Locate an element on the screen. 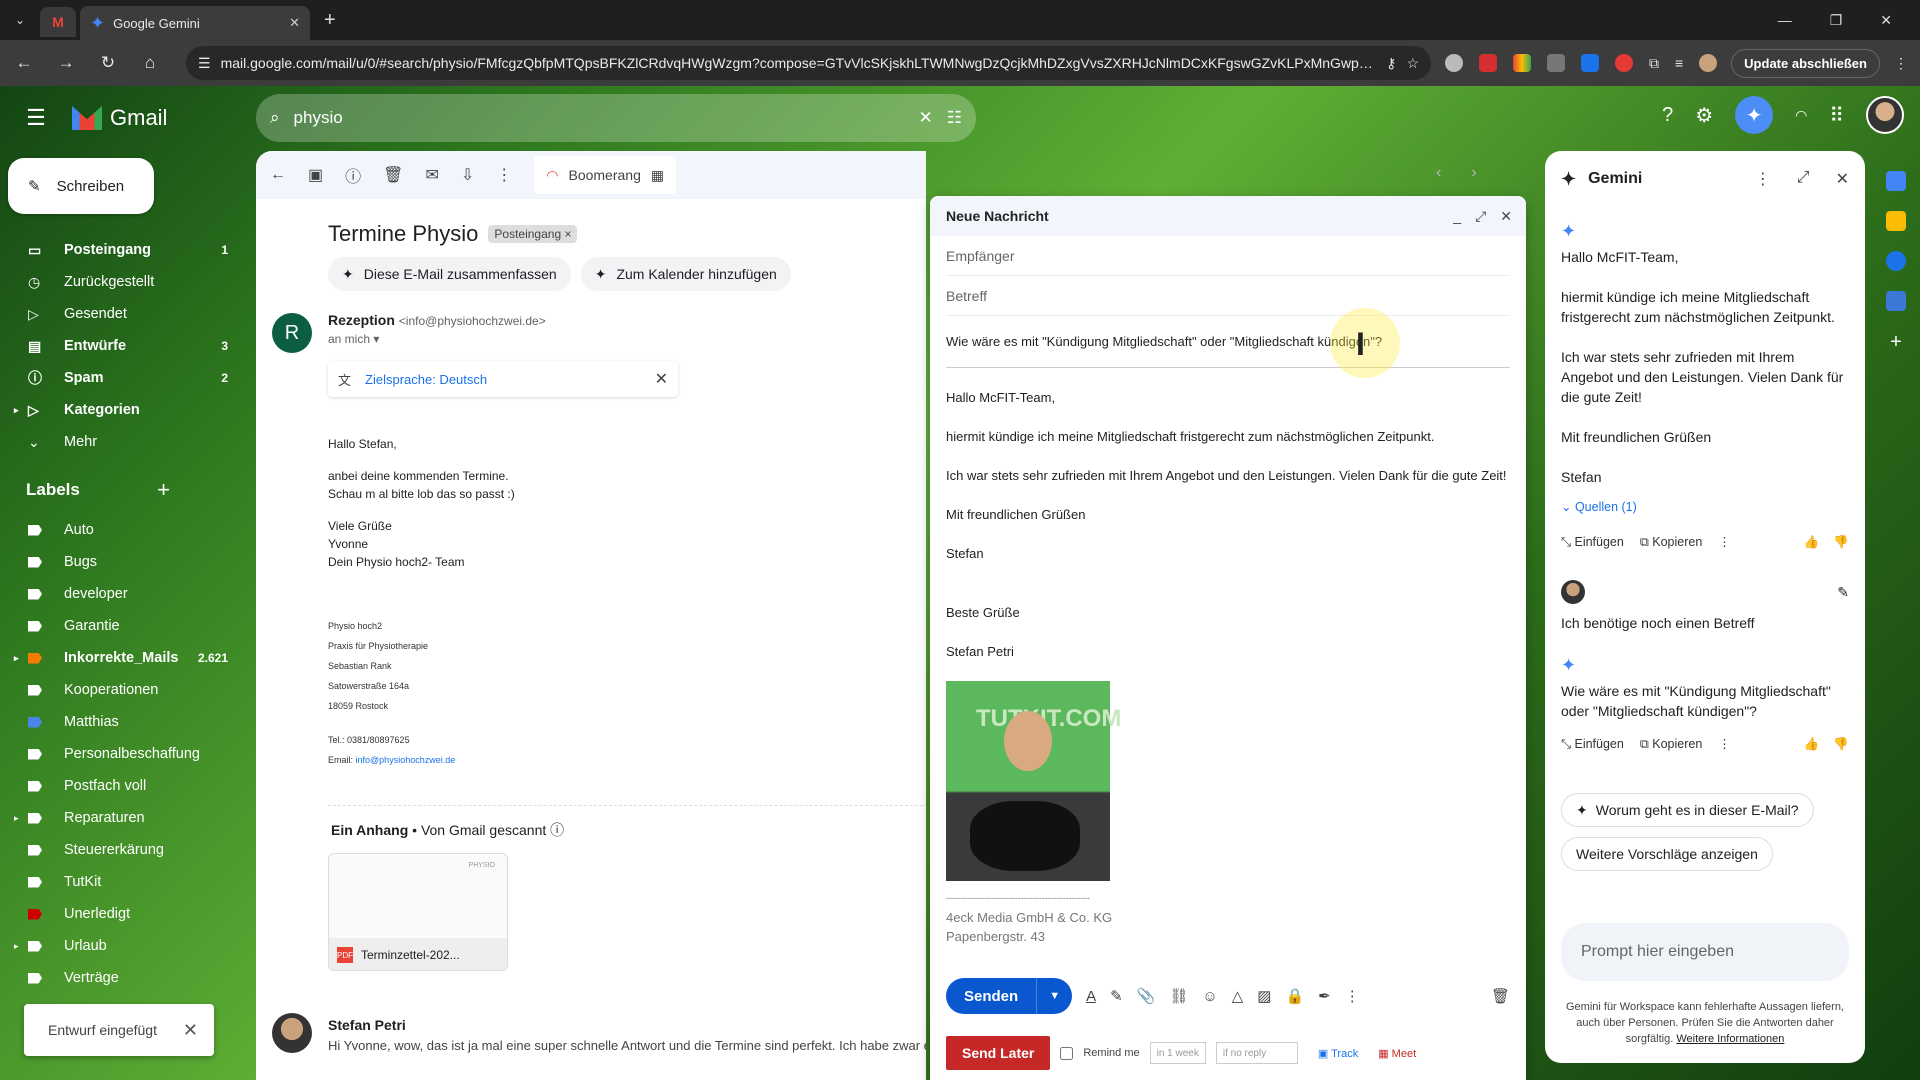 This screenshot has width=1920, height=1080. archive-icon: ▣ is located at coordinates (315, 175).